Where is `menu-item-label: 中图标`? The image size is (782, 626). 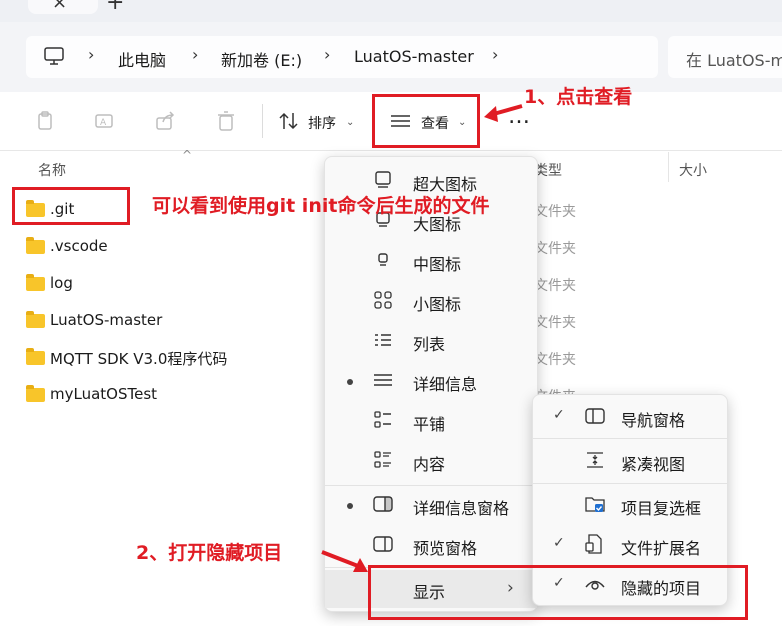
menu-item-label: 中图标 is located at coordinates (437, 264).